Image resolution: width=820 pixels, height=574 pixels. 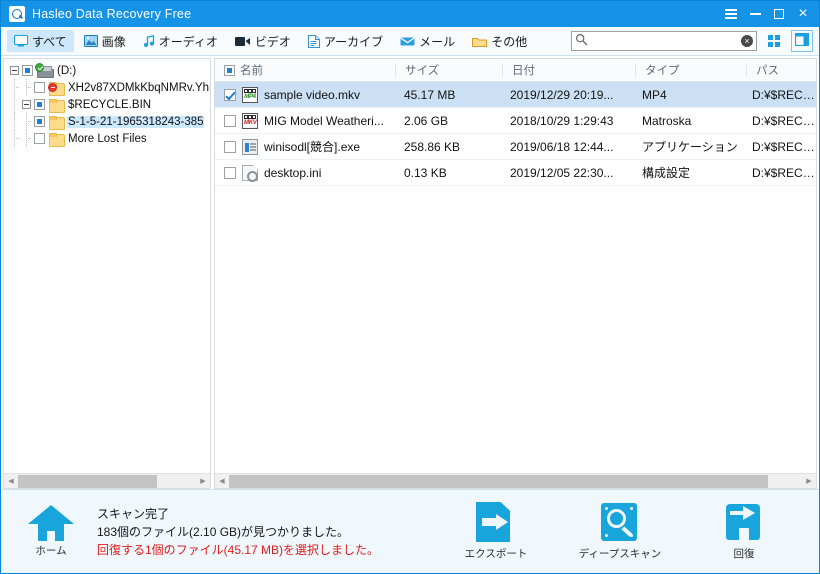 I want to click on tree-node-sid-folder: S-1-5-21-1965318243-385, so click(x=107, y=121).